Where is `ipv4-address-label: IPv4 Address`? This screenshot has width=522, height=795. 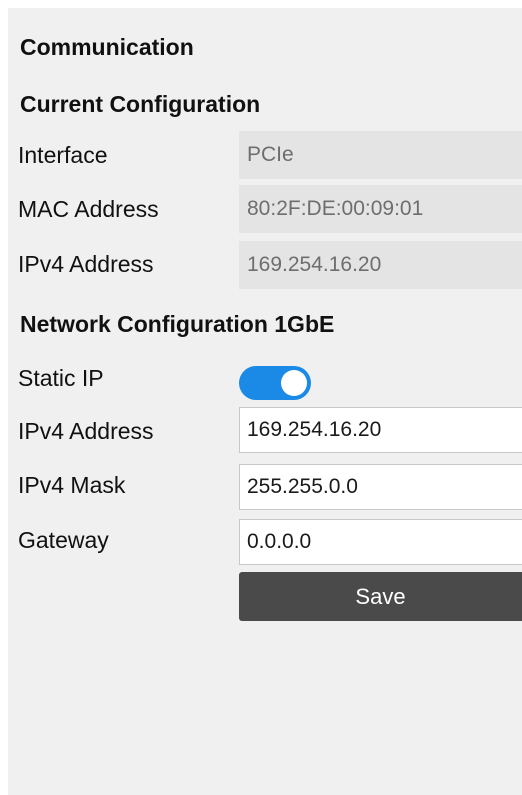 ipv4-address-label: IPv4 Address is located at coordinates (86, 431).